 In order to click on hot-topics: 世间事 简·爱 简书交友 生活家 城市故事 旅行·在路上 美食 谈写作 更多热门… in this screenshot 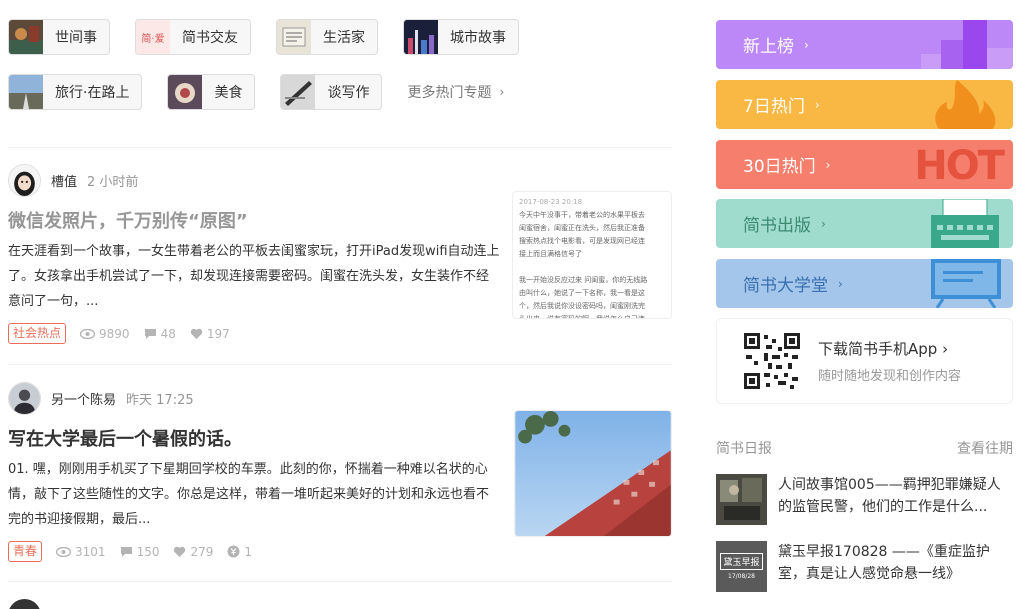, I will do `click(343, 74)`.